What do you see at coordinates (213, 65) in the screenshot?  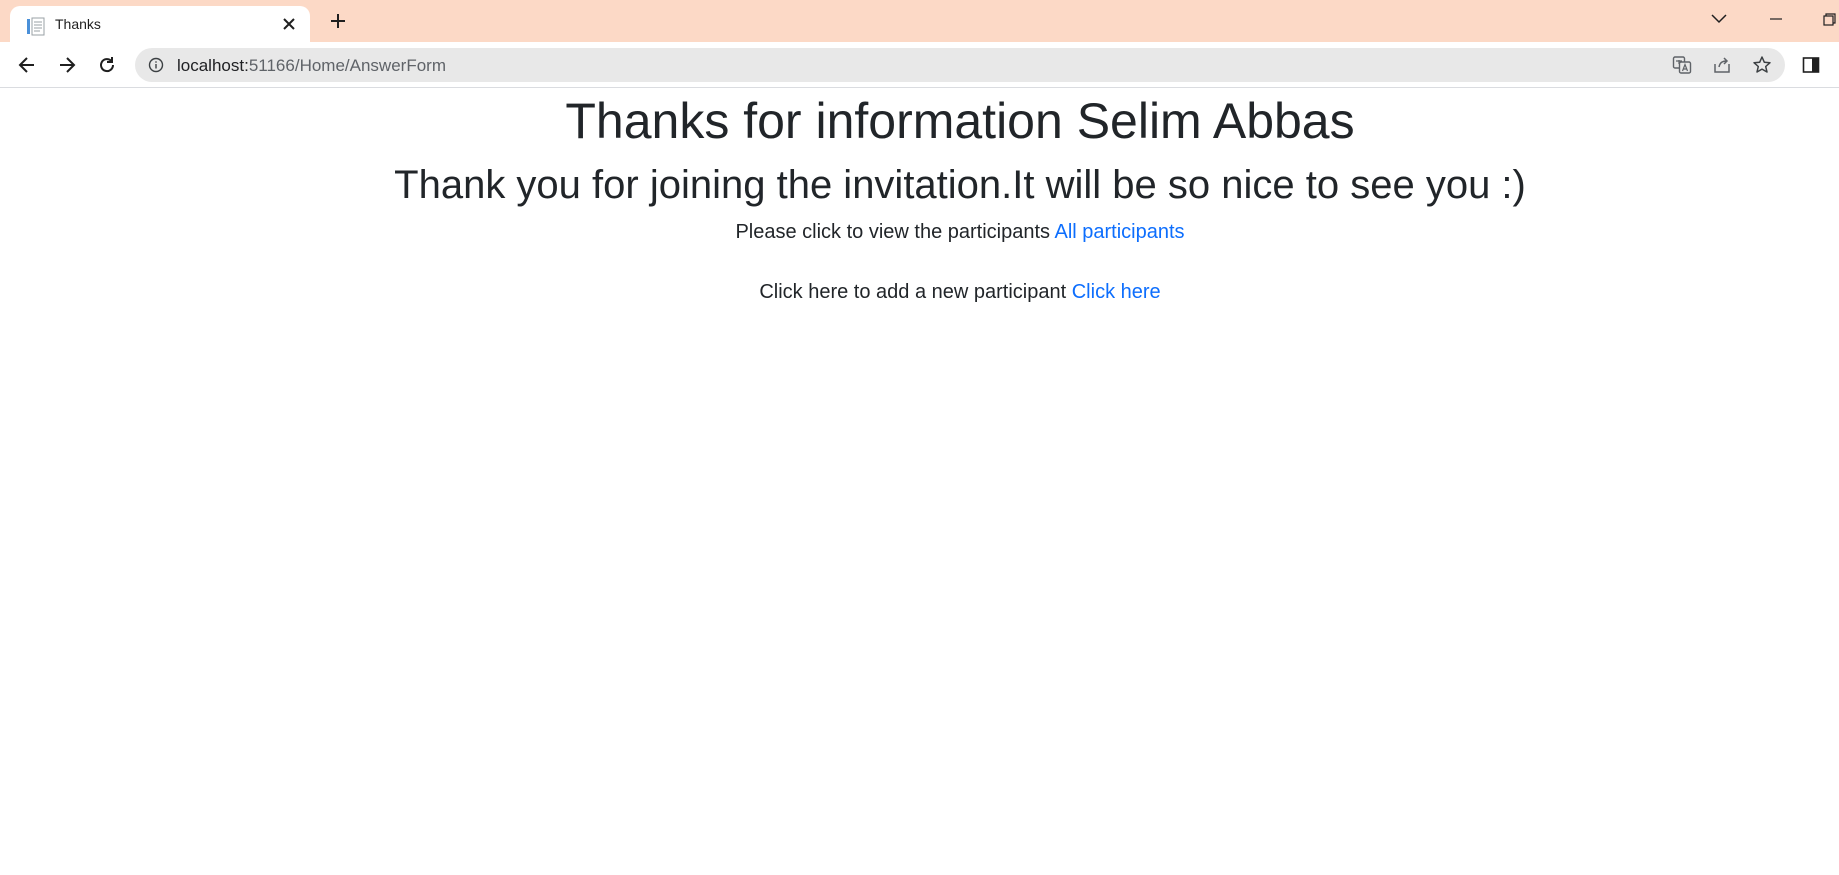 I see `url-host: localhost:` at bounding box center [213, 65].